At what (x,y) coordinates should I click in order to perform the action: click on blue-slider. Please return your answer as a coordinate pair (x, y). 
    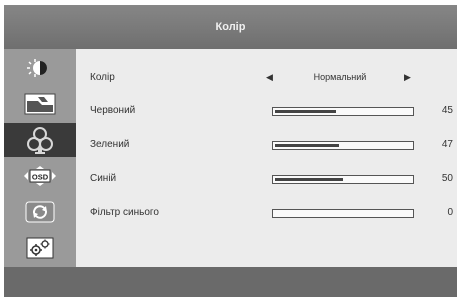
    Looking at the image, I should click on (343, 179).